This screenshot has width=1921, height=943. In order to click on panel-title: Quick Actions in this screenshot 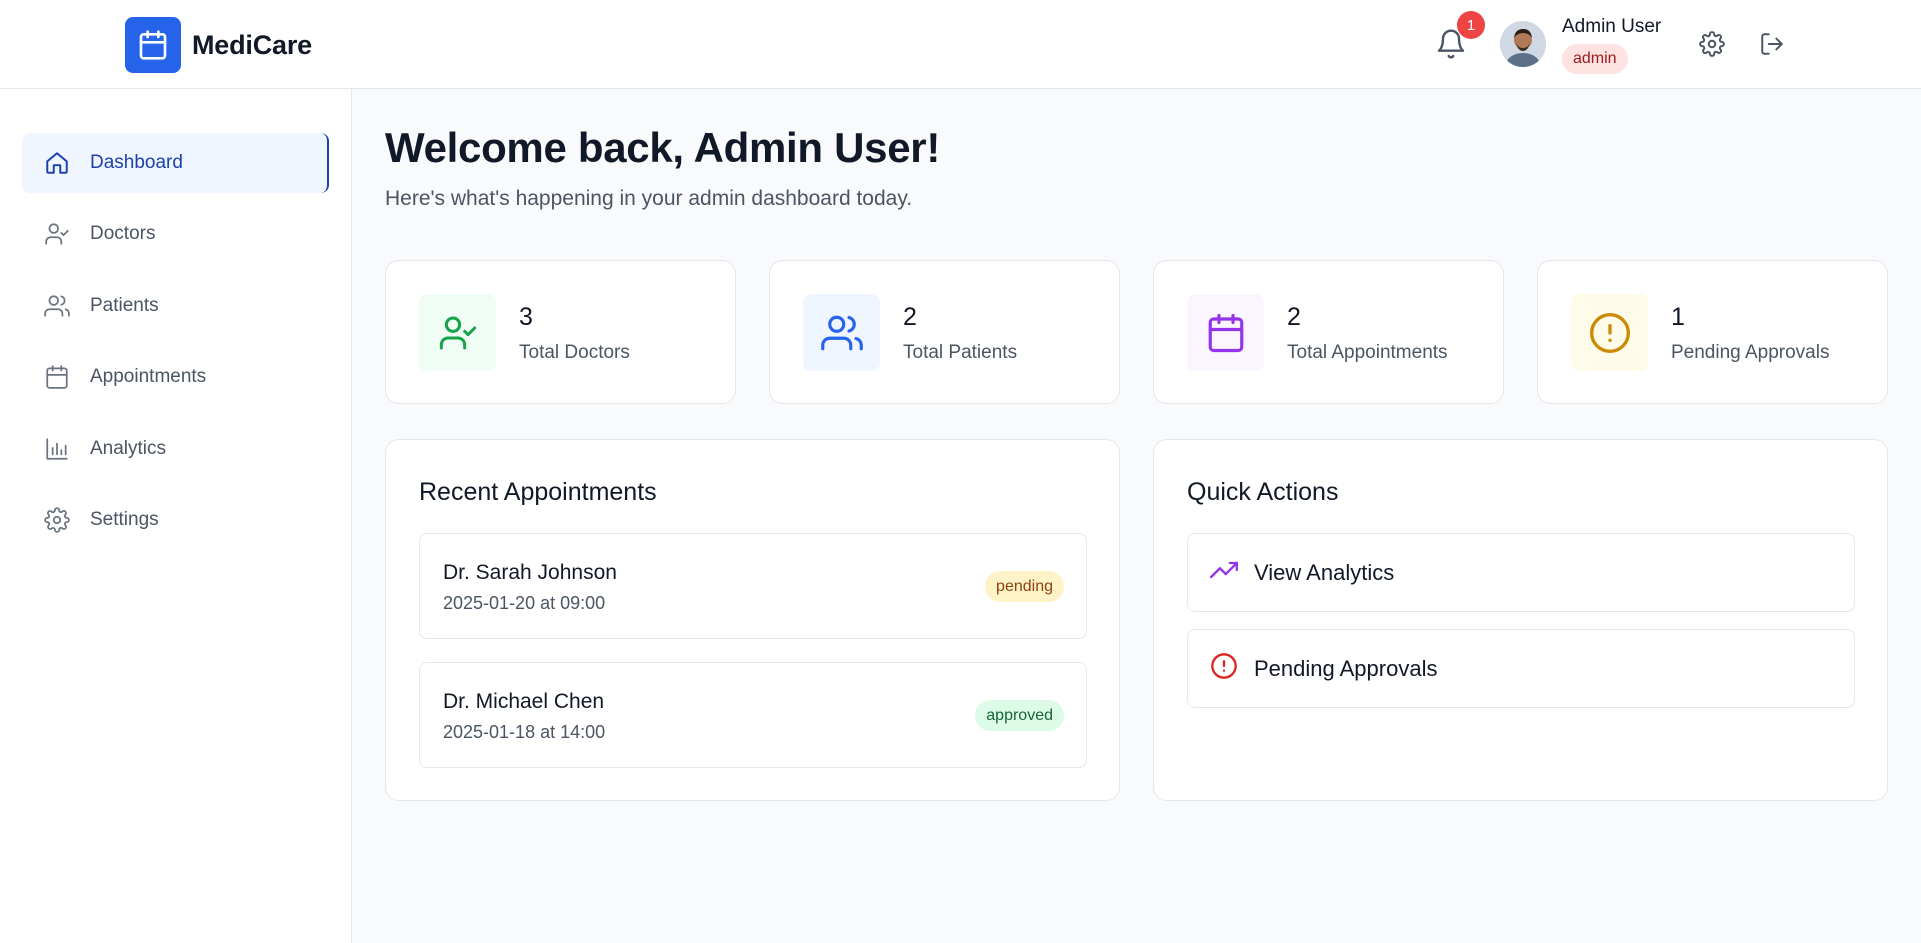, I will do `click(1263, 492)`.